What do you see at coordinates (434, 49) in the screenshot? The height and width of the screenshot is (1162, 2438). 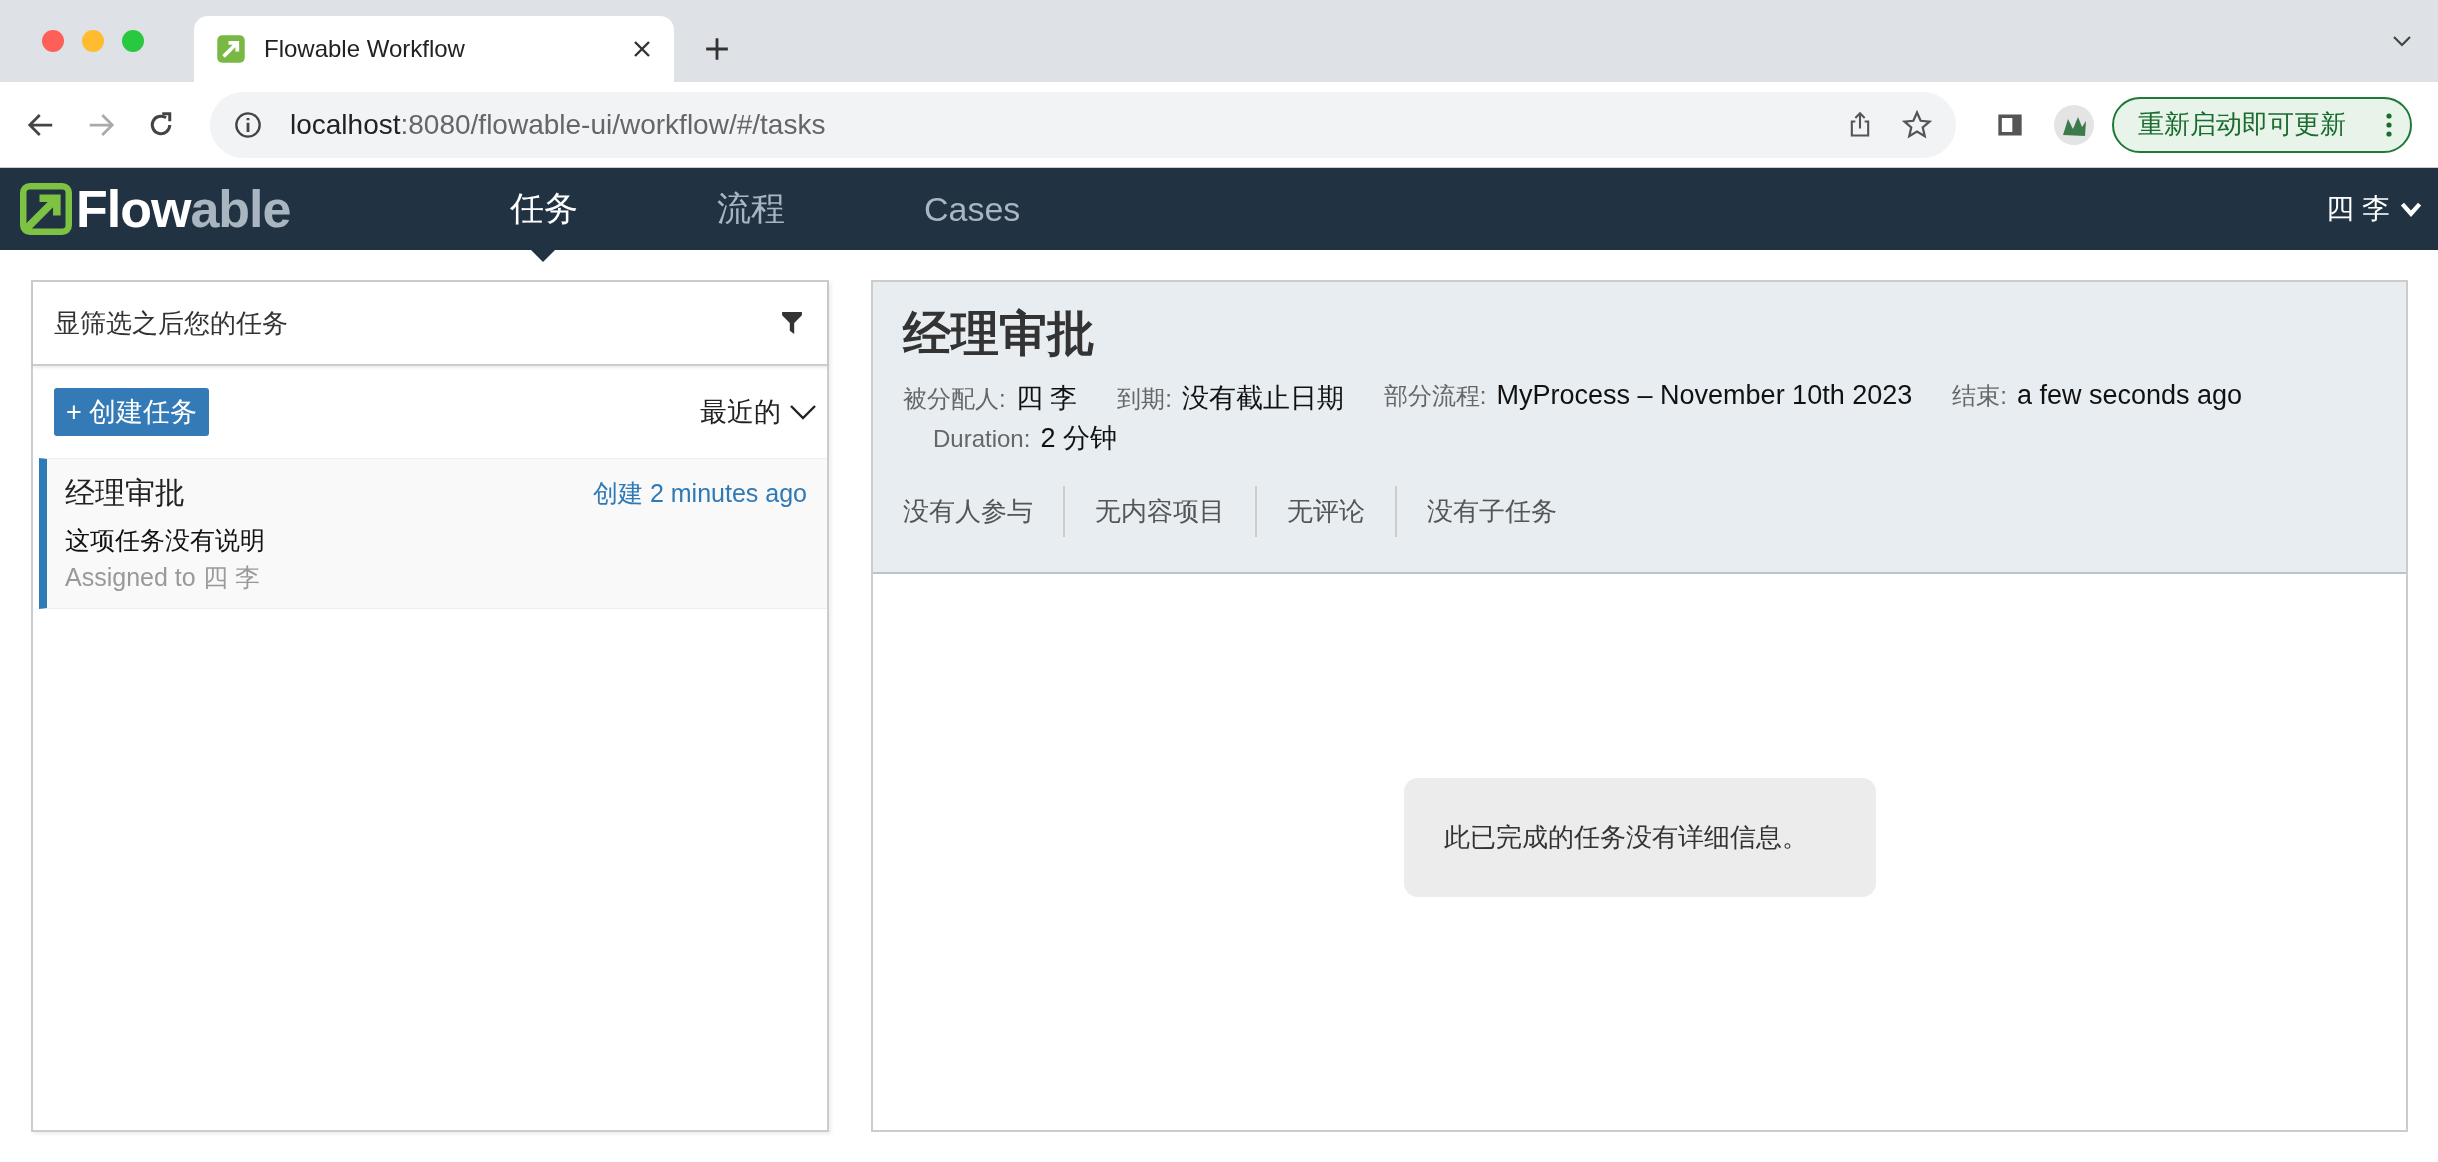 I see `browser-tab: Flowable Workflow` at bounding box center [434, 49].